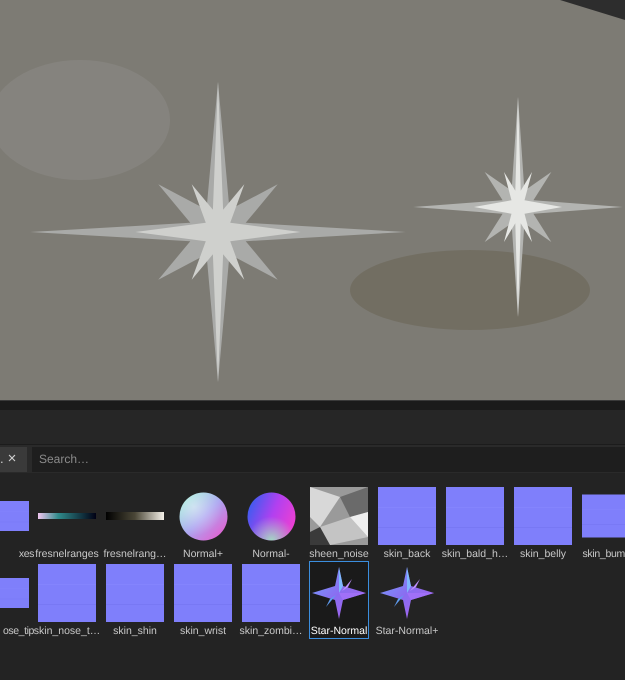 This screenshot has width=625, height=680. Describe the element at coordinates (67, 554) in the screenshot. I see `asset-label: fresnelranges` at that location.